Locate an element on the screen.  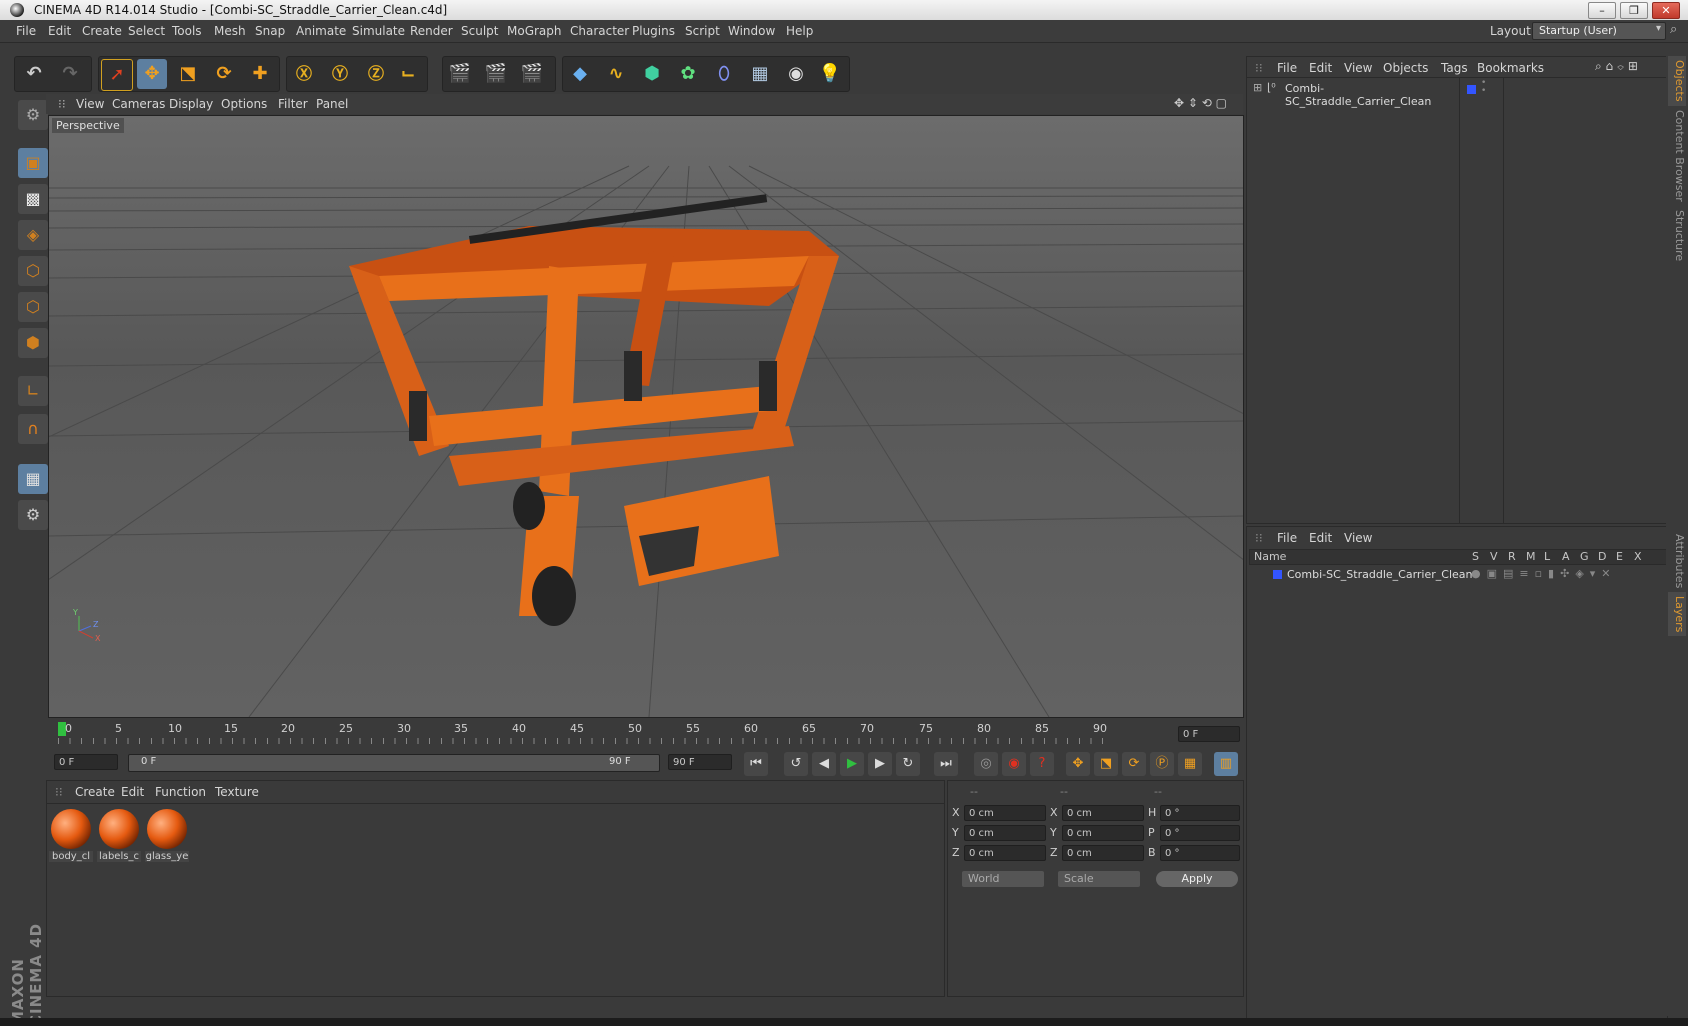
x-axis-lock-icon: Ⓧ is located at coordinates (304, 74).